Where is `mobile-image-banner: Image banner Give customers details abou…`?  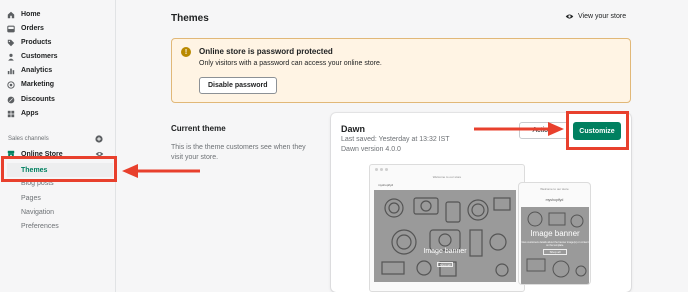
mobile-image-banner: Image banner Give customers details abou… is located at coordinates (555, 245).